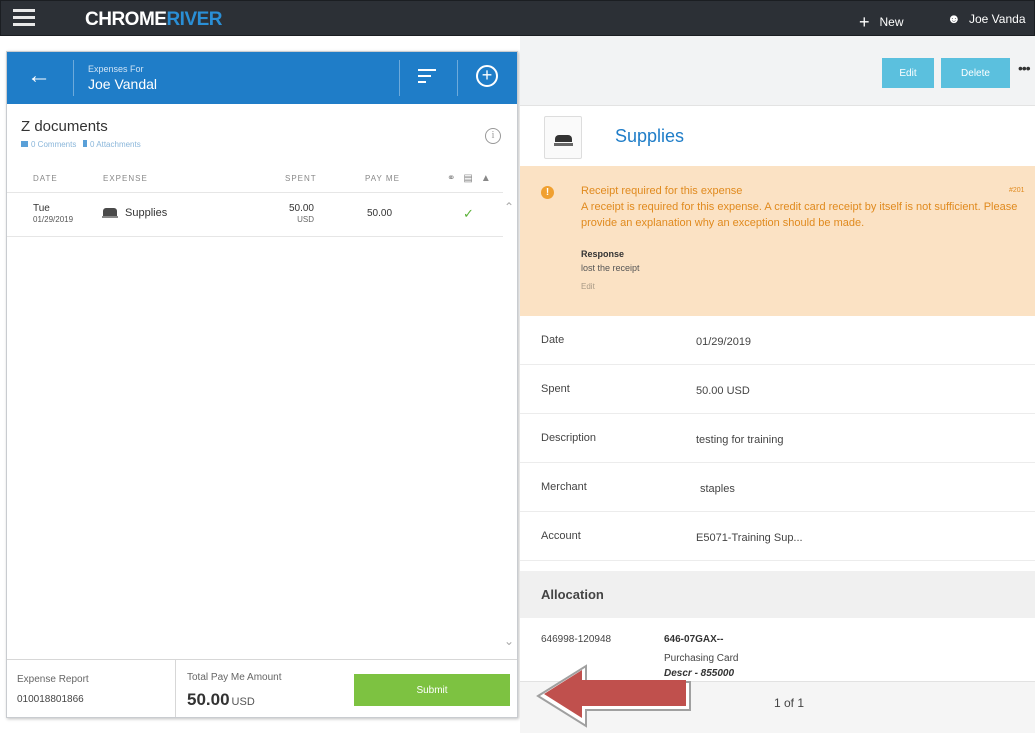 The image size is (1035, 733). What do you see at coordinates (777, 340) in the screenshot?
I see `field-date: Date 01/29/2019` at bounding box center [777, 340].